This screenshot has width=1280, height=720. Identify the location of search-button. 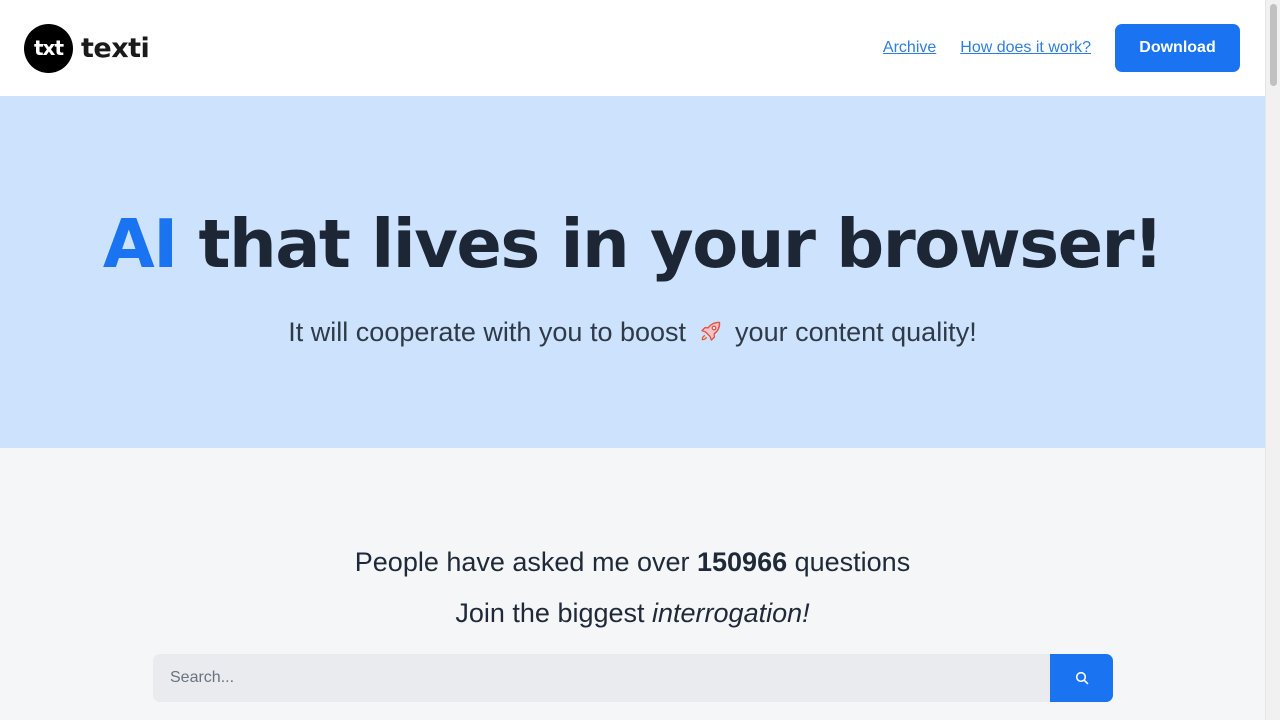
(1081, 678).